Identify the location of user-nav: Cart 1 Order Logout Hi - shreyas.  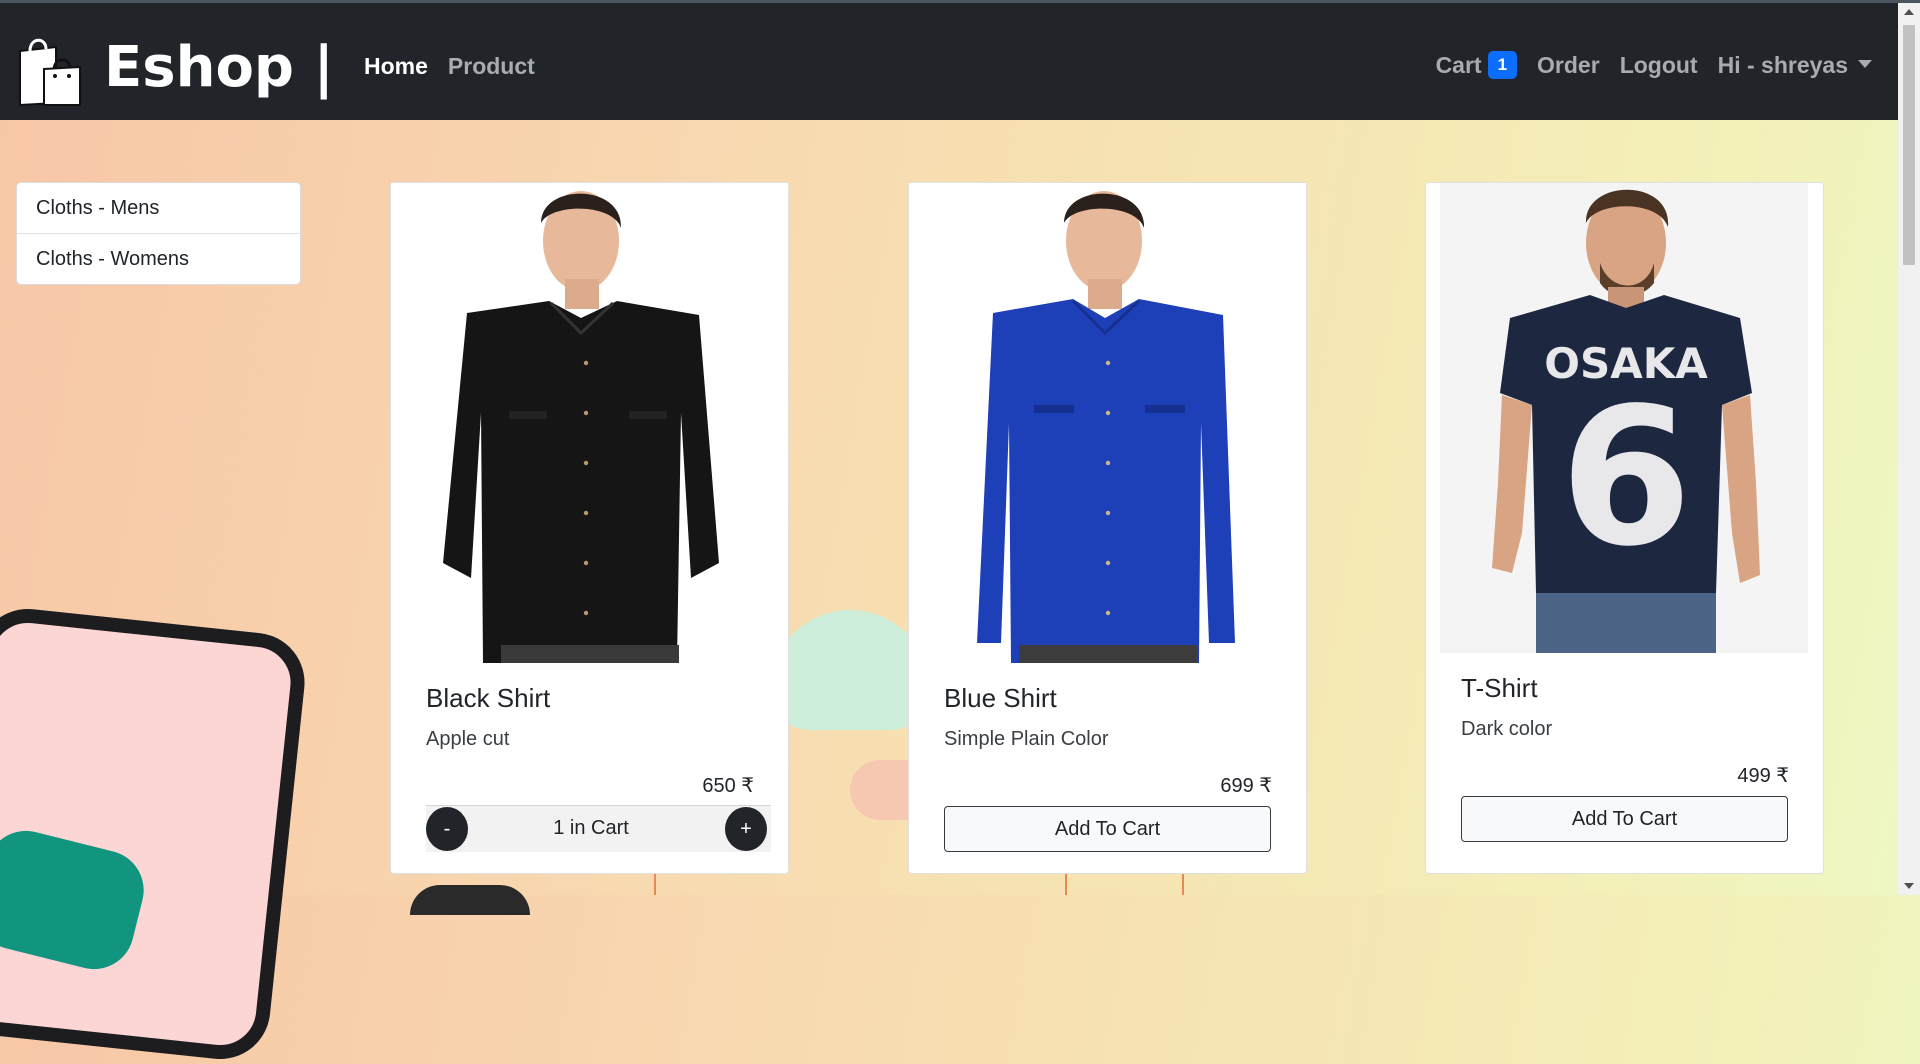
(1654, 65).